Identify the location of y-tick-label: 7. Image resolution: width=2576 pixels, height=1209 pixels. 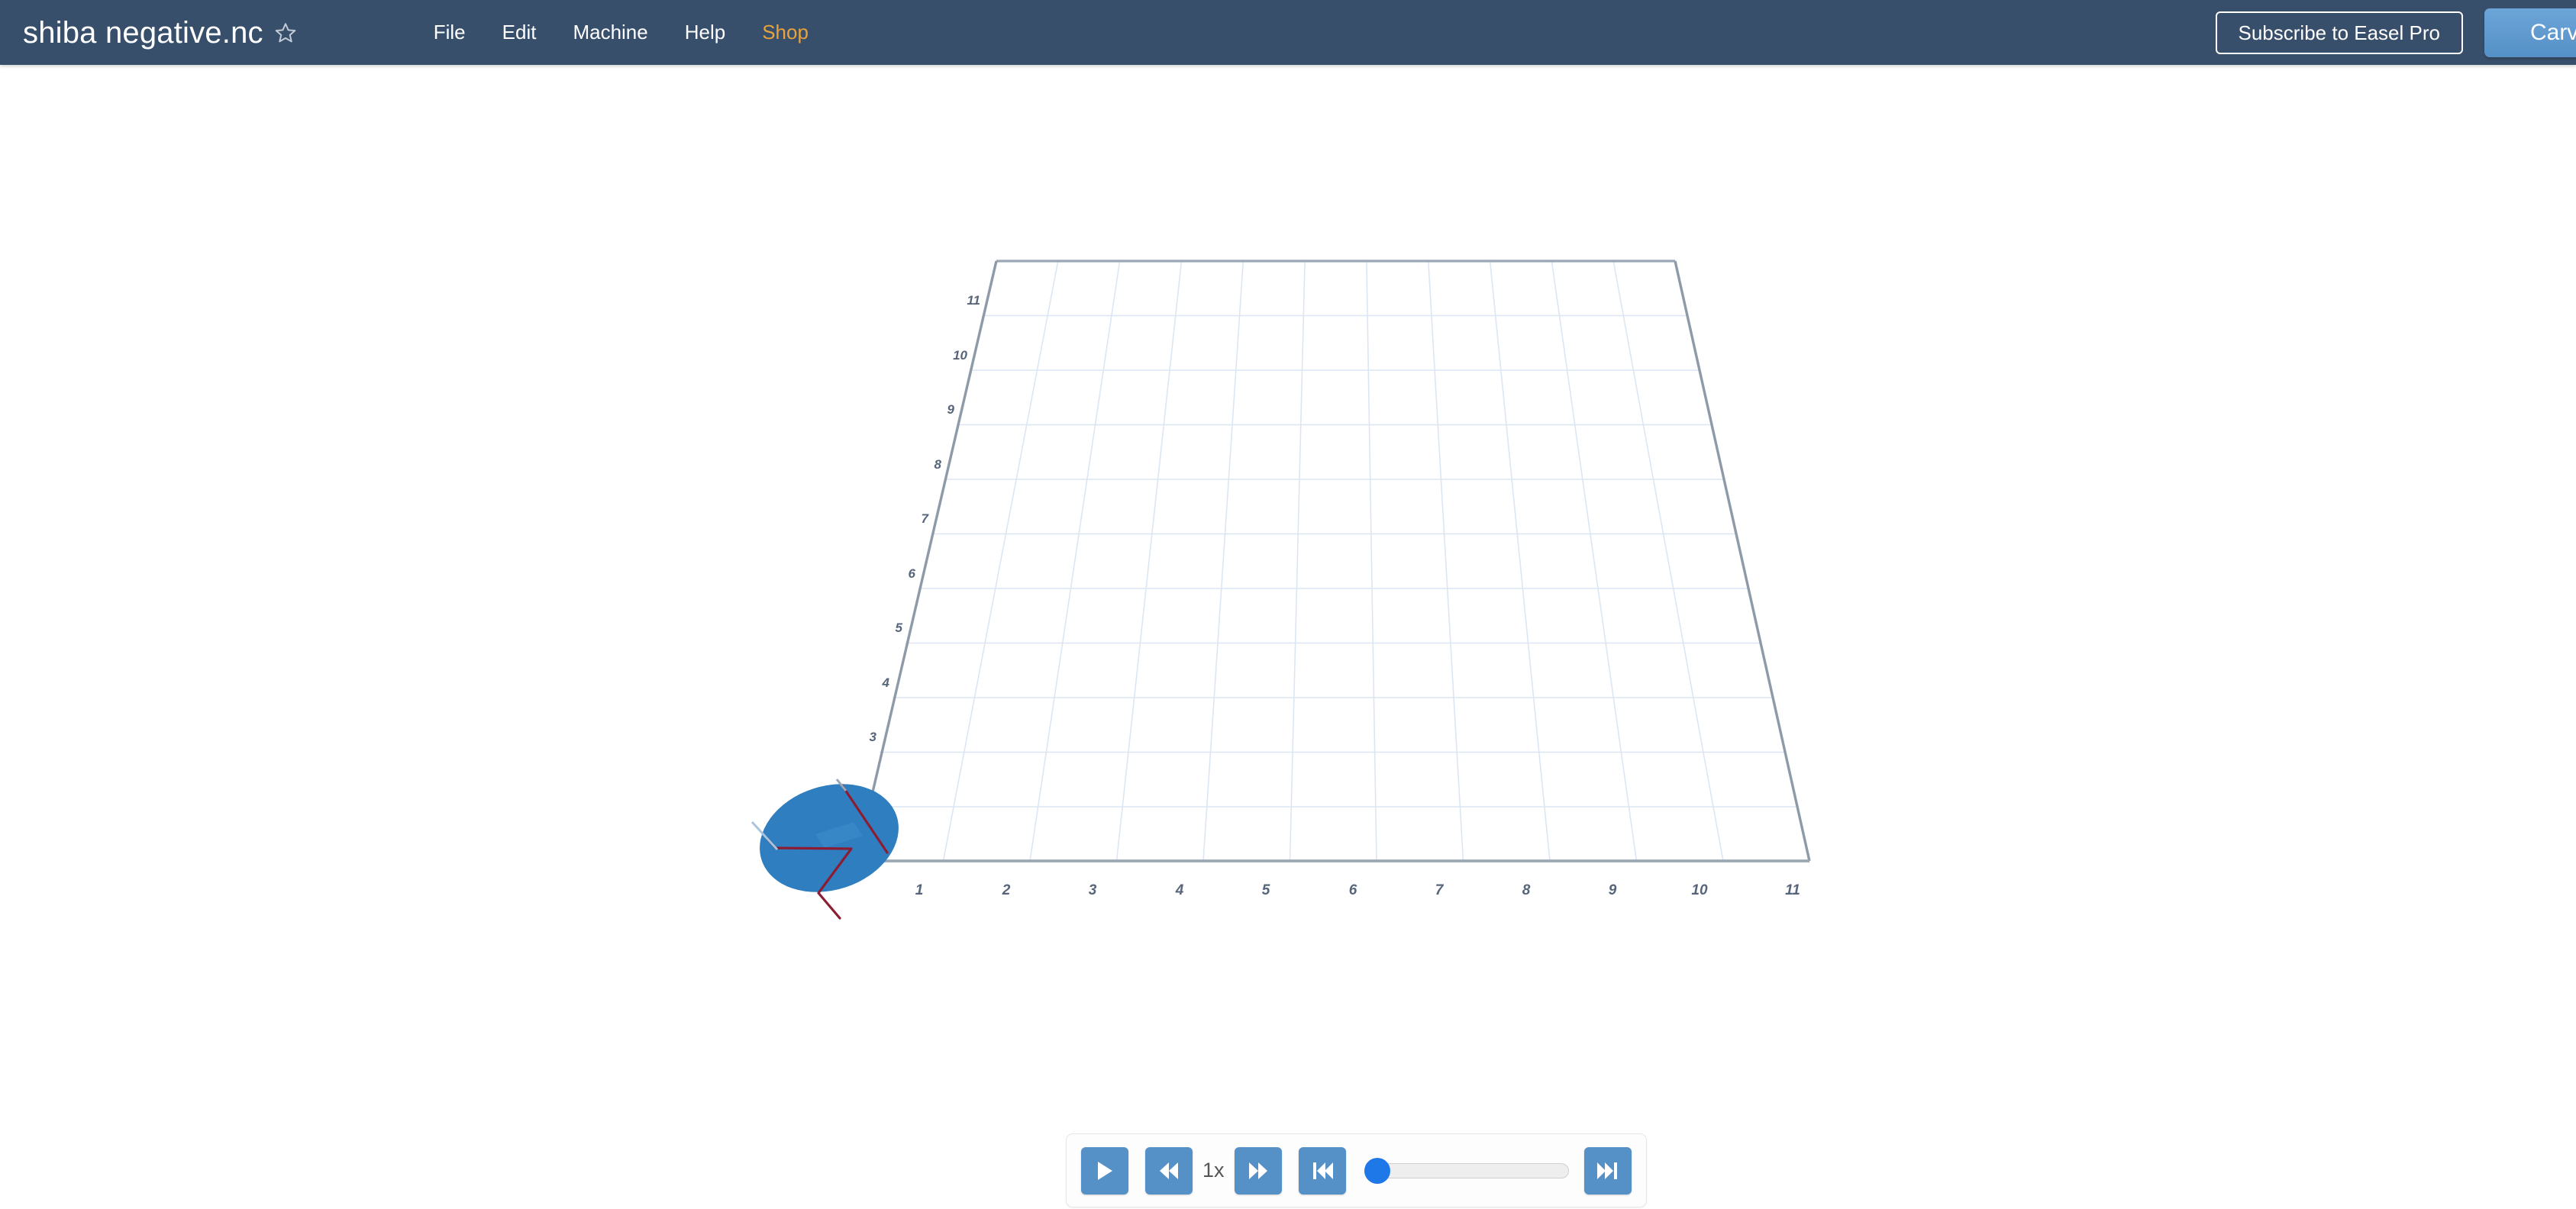
(926, 518).